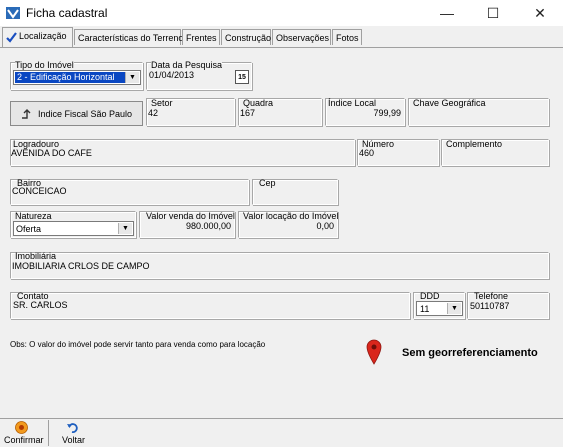  What do you see at coordinates (489, 306) in the screenshot?
I see `telefone-input: 50110787` at bounding box center [489, 306].